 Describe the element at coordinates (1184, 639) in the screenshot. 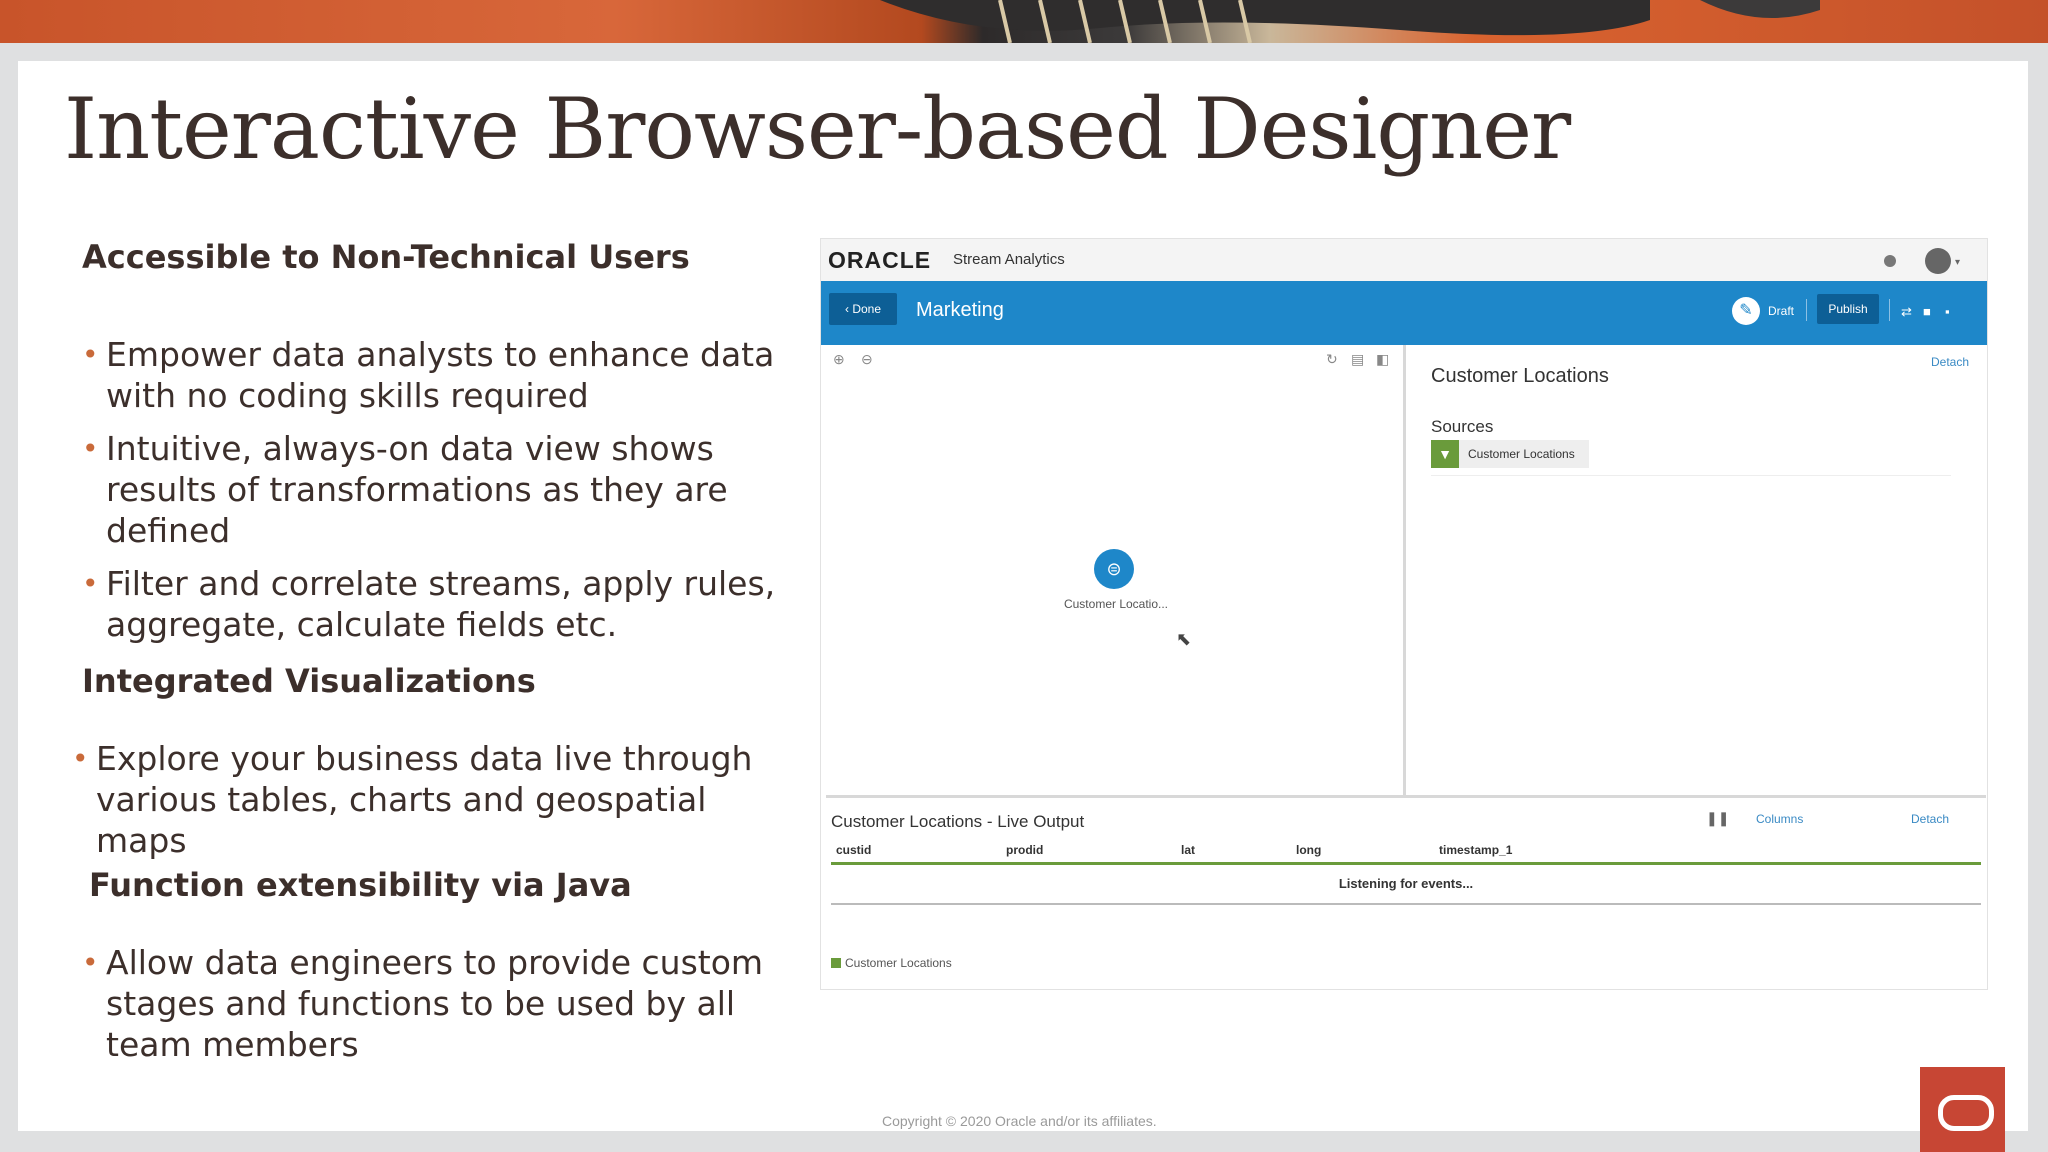

I see `mouse-cursor-icon: ⬉` at that location.